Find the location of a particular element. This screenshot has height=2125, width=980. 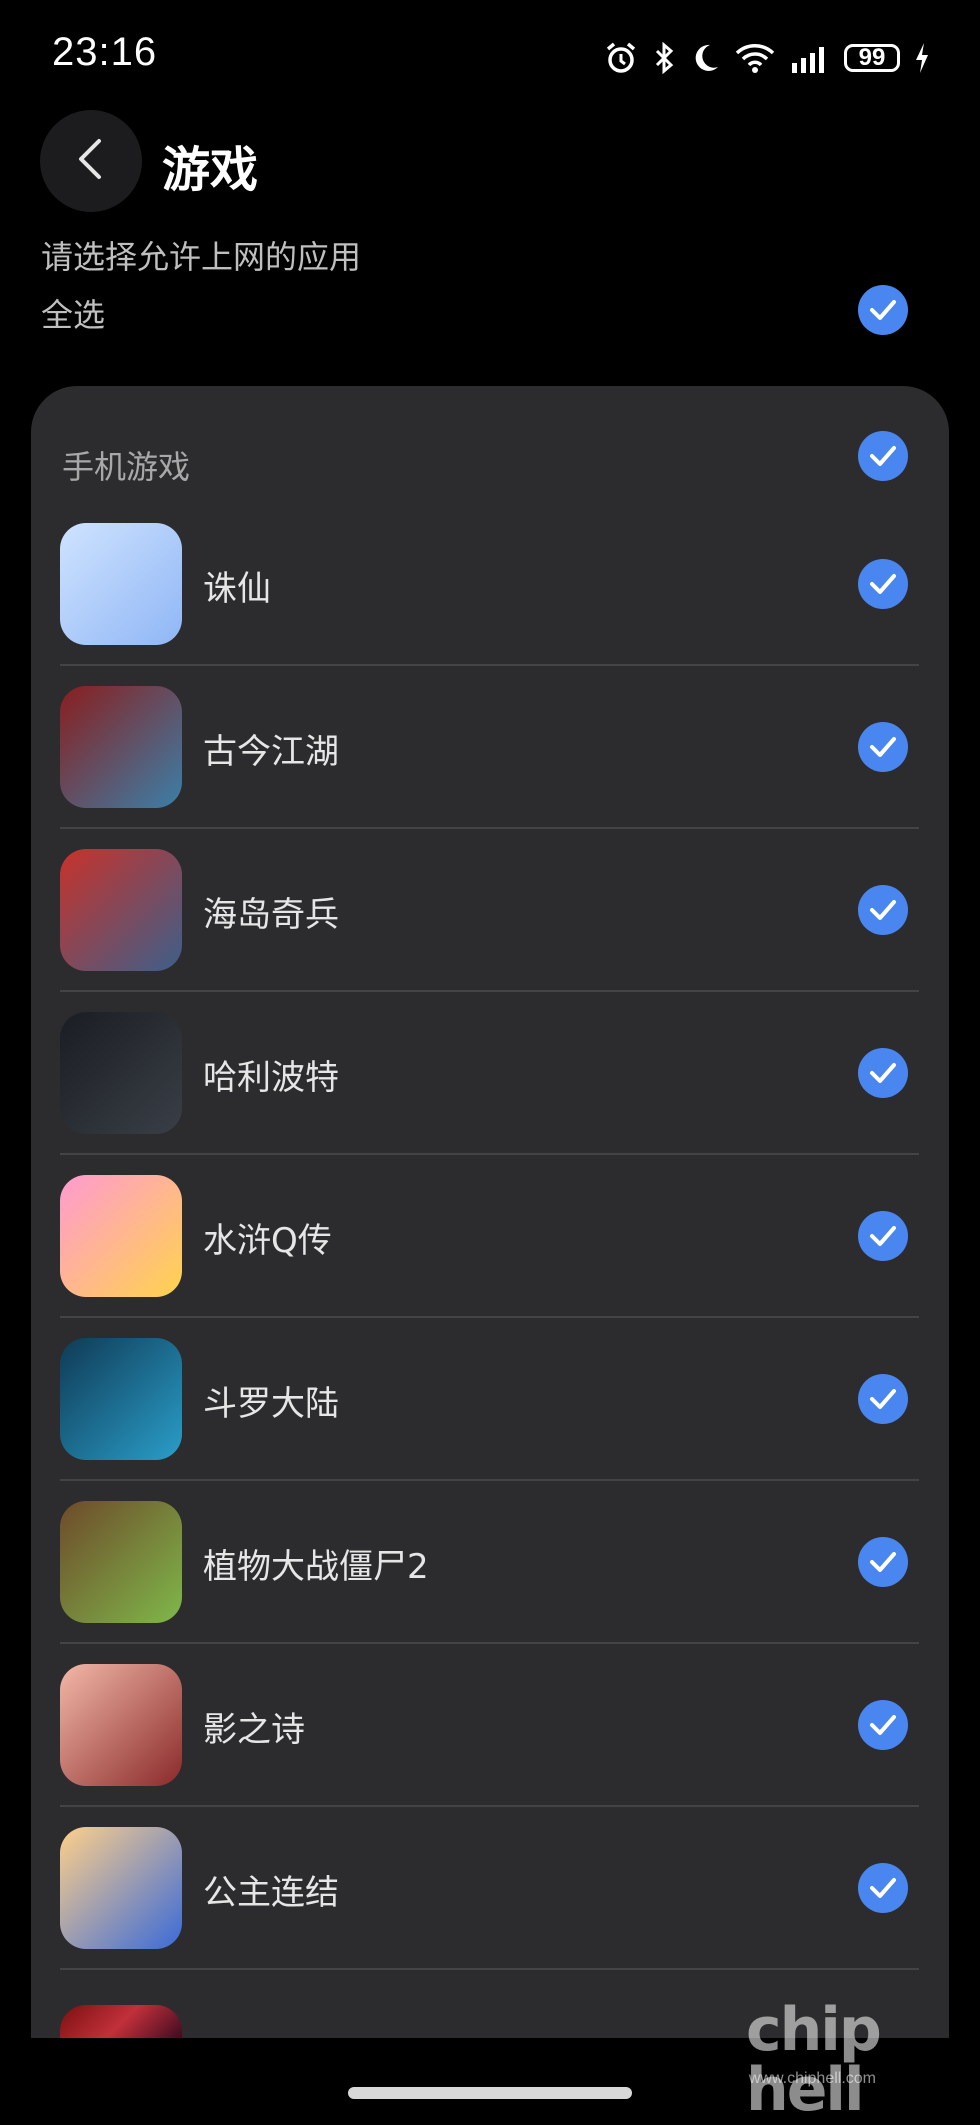

app-name: 哈利波特 is located at coordinates (271, 1078).